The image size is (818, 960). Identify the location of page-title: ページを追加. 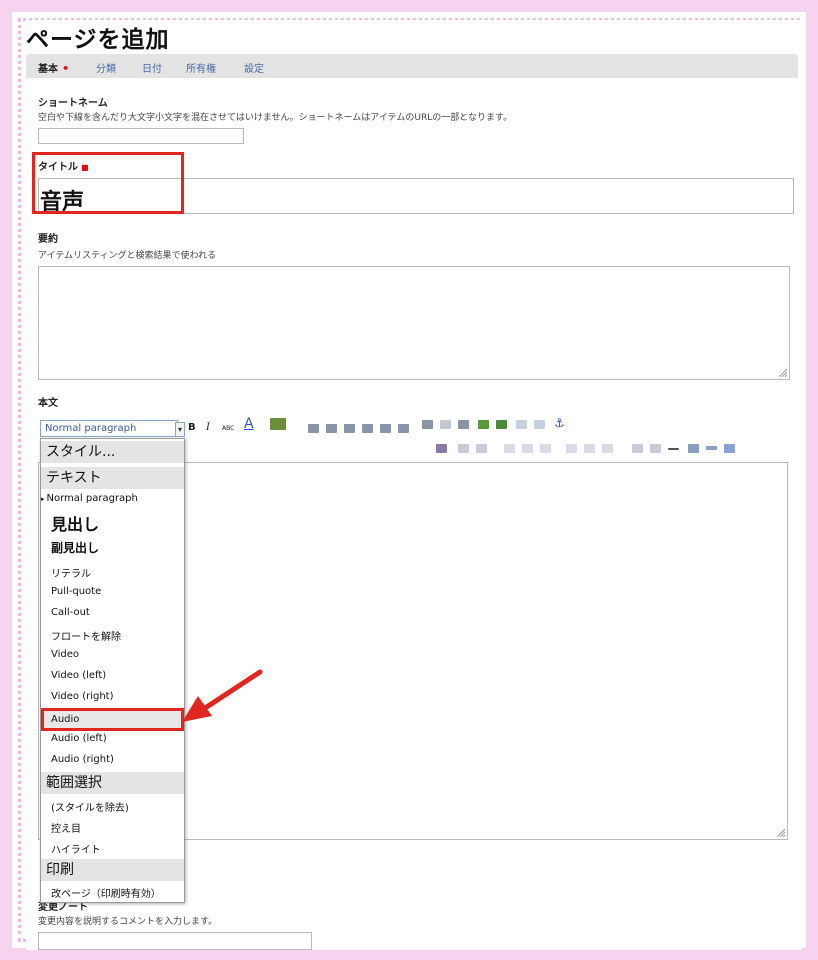
(98, 40).